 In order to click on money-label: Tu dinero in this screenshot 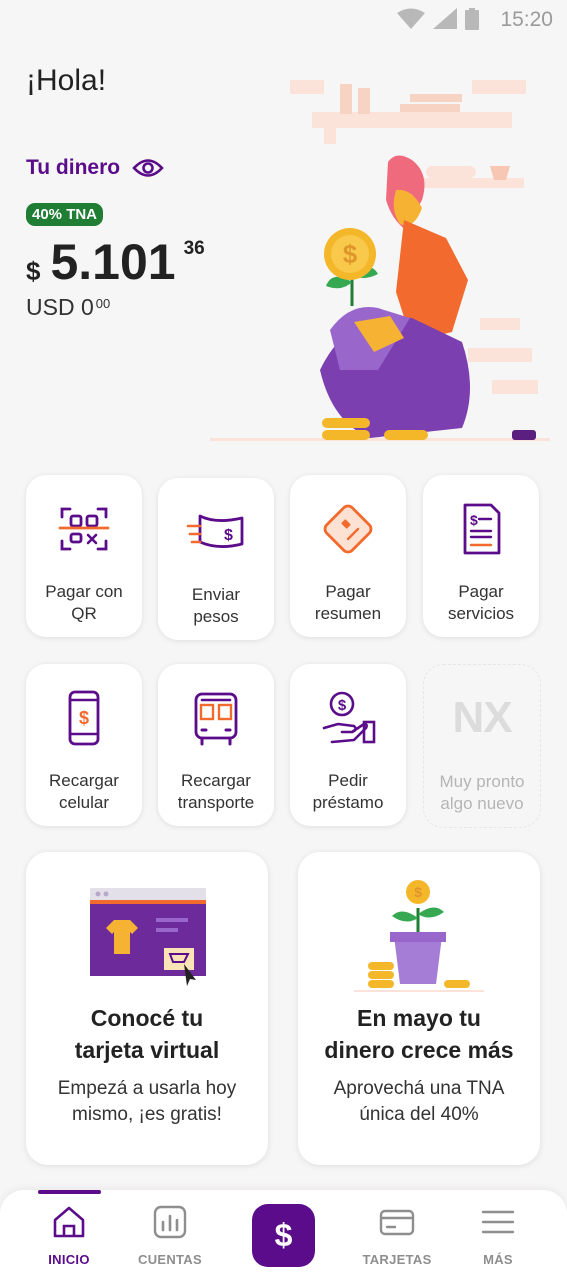, I will do `click(73, 167)`.